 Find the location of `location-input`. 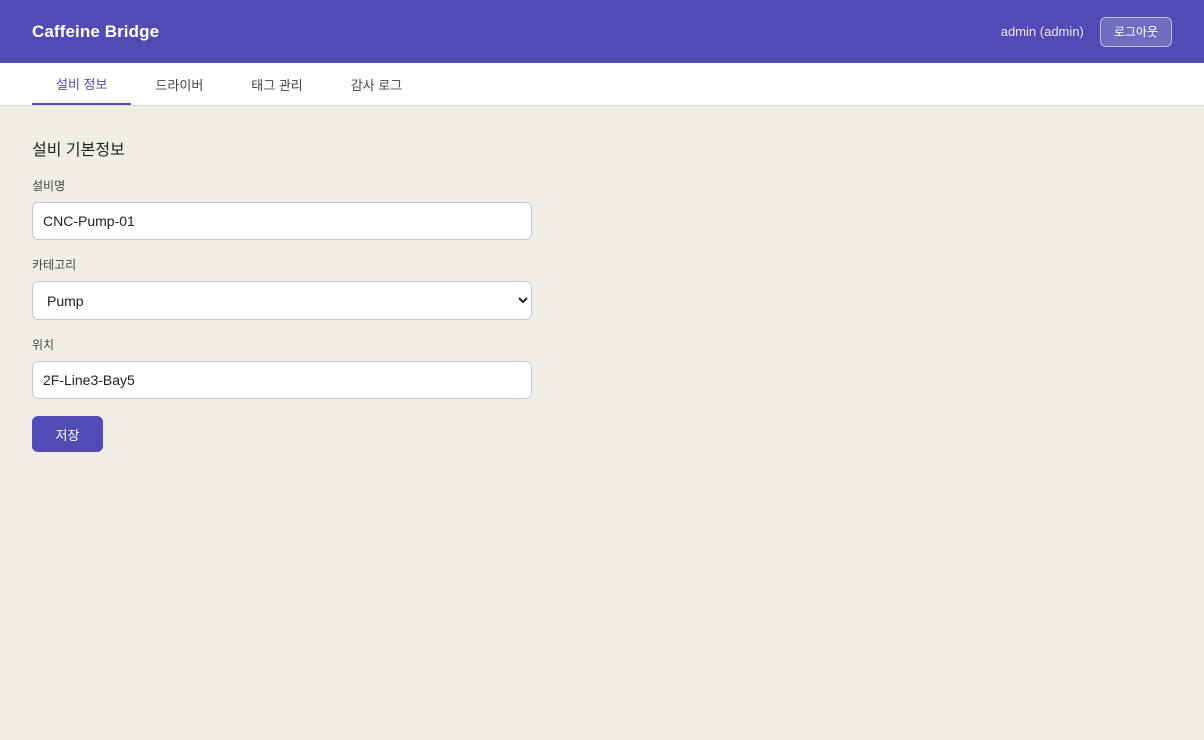

location-input is located at coordinates (282, 380).